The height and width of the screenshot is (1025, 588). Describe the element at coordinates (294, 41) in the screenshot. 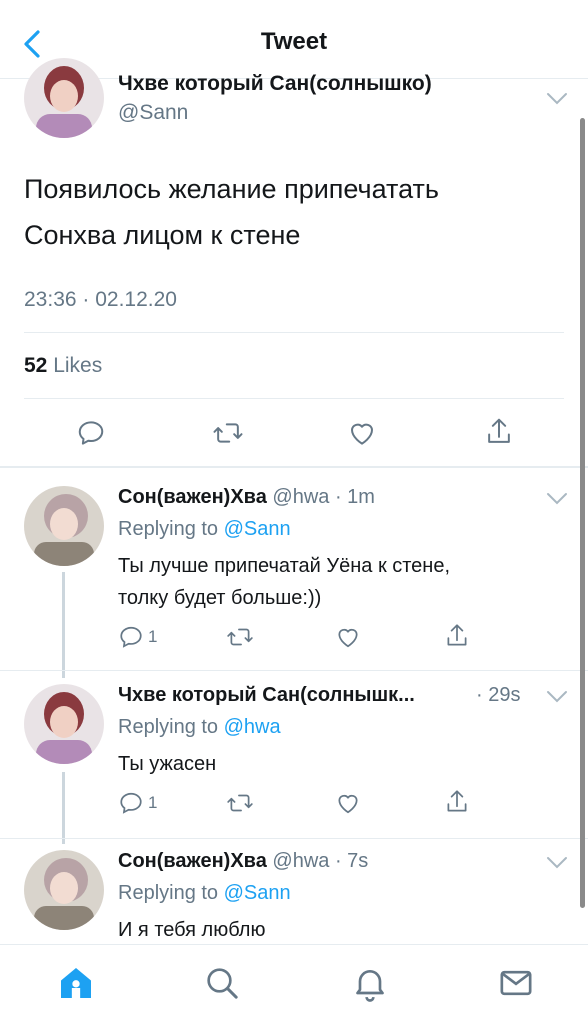

I see `page-title: Tweet` at that location.